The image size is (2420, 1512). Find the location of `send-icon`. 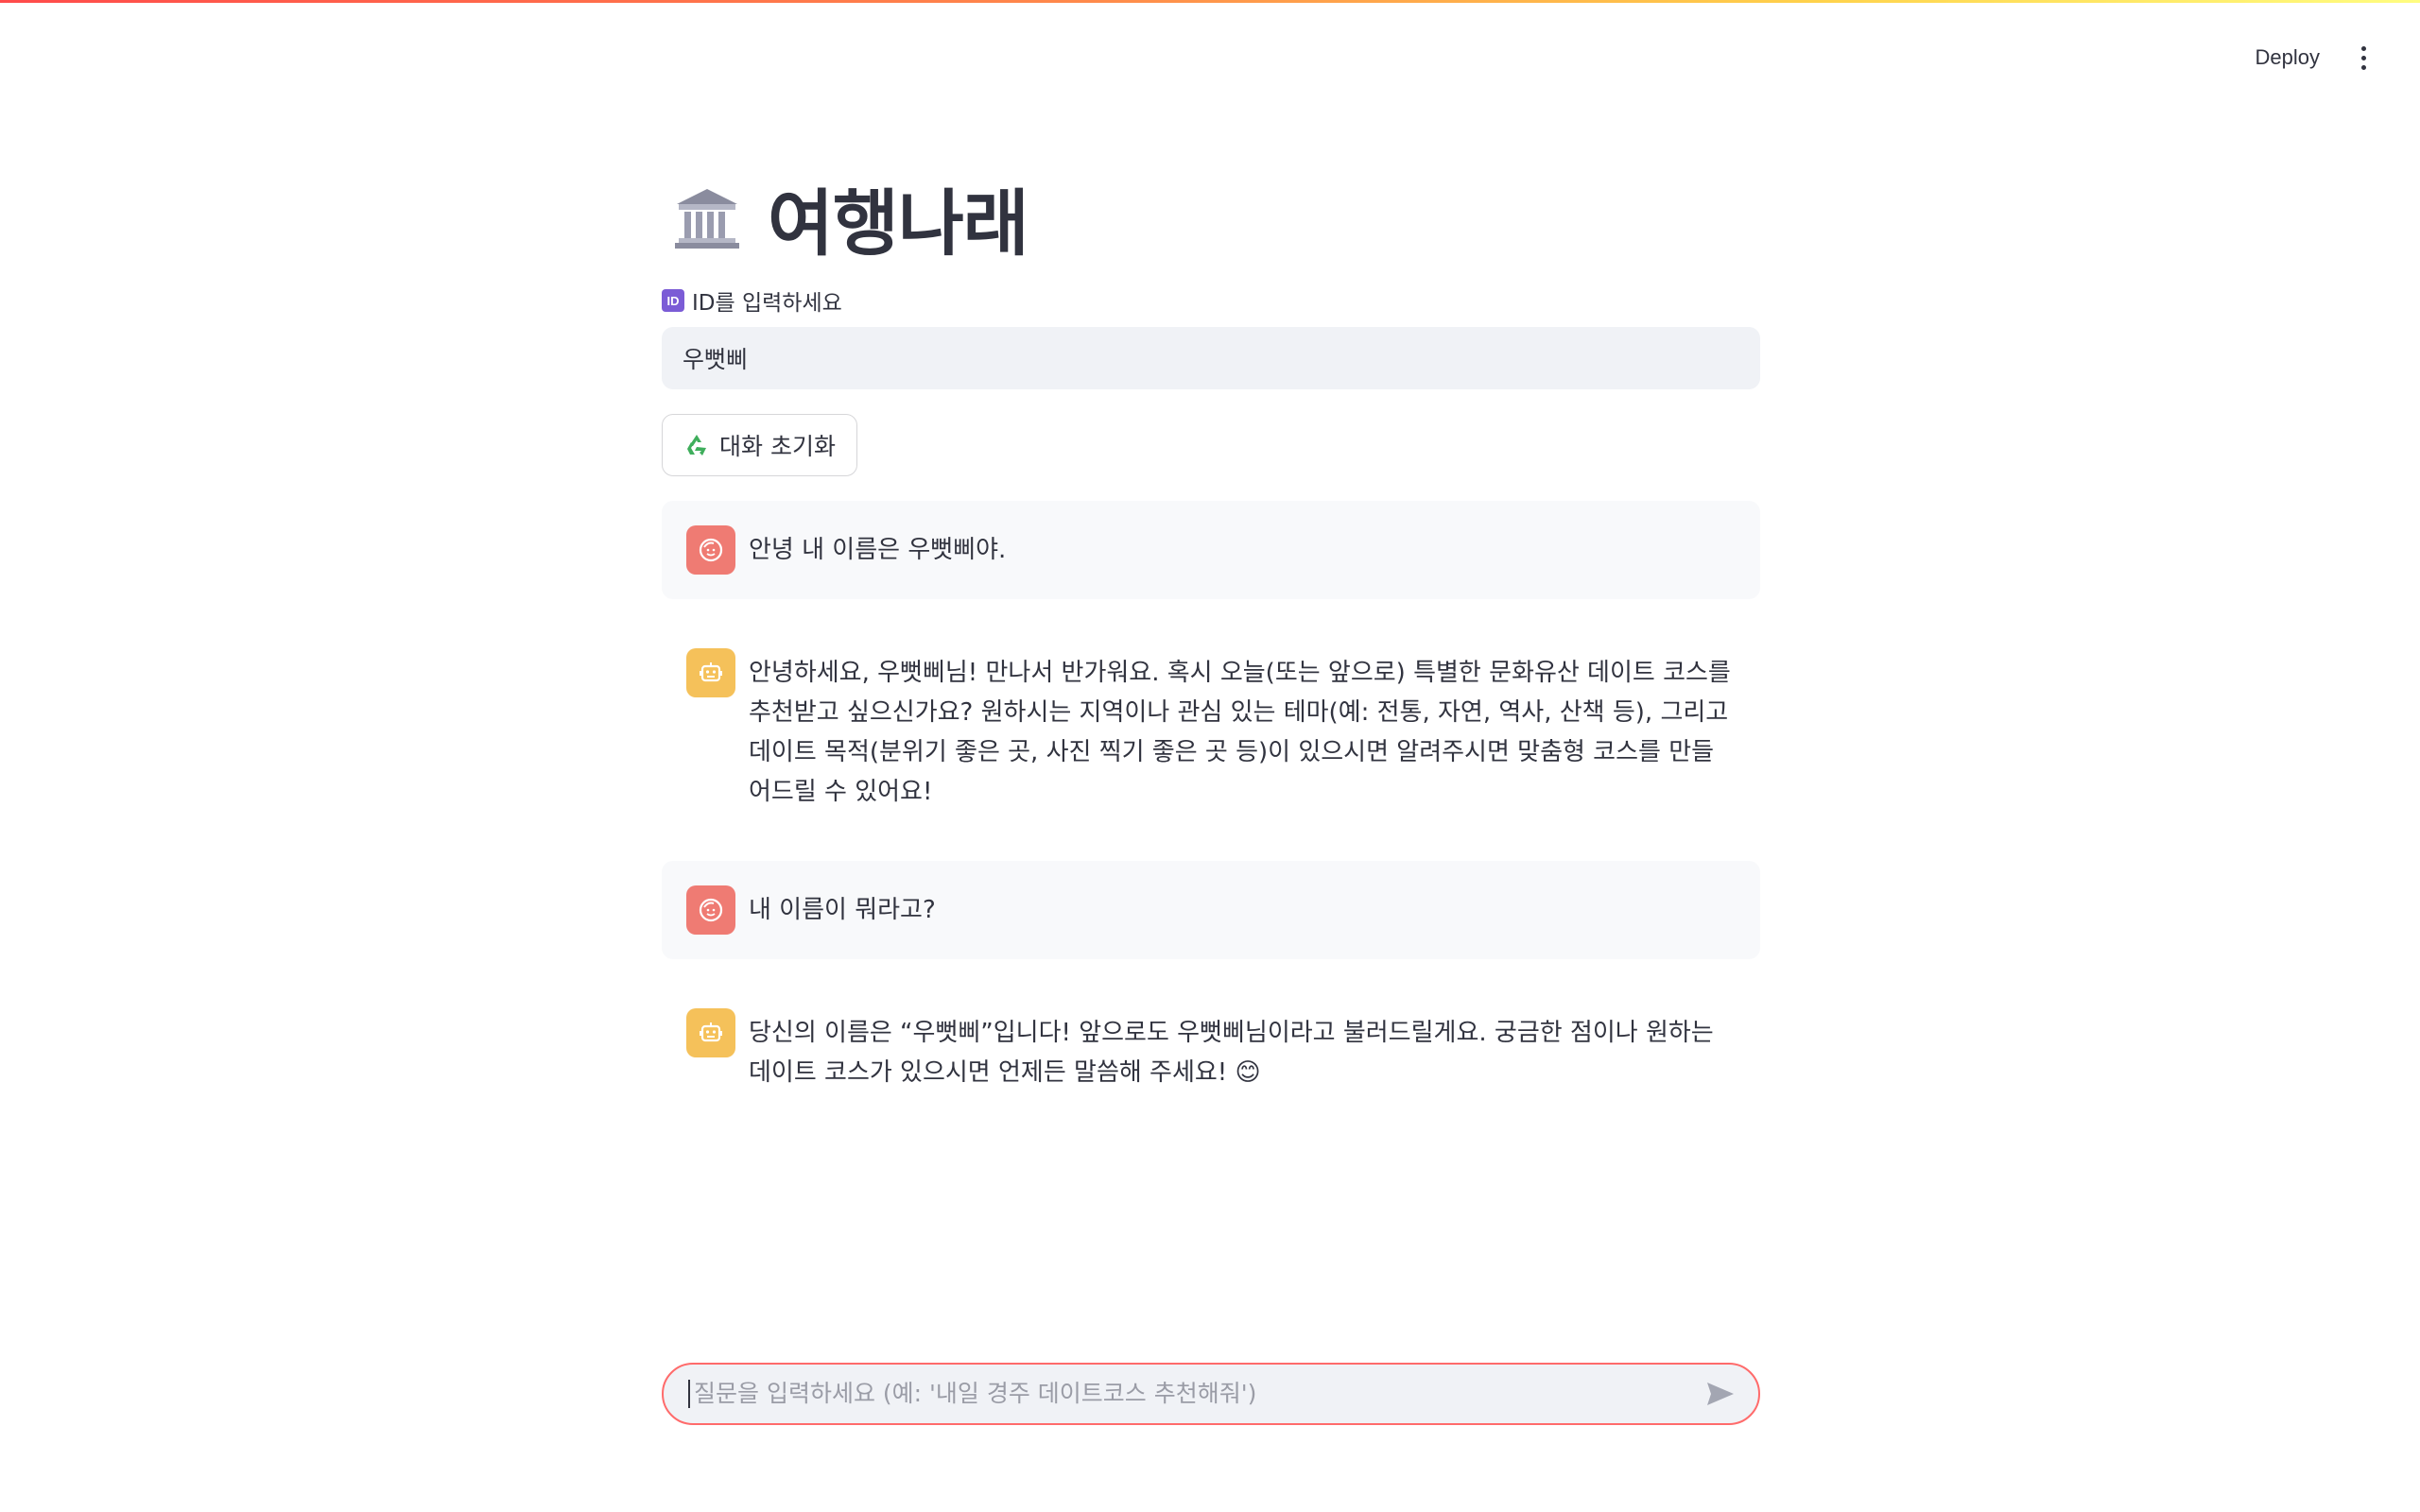

send-icon is located at coordinates (1720, 1394).